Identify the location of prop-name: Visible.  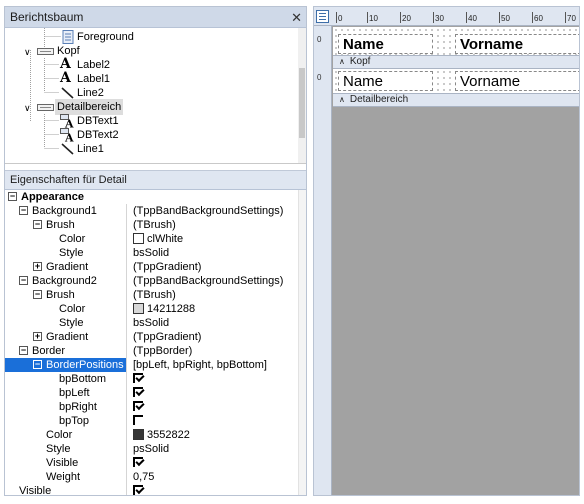
(62, 463).